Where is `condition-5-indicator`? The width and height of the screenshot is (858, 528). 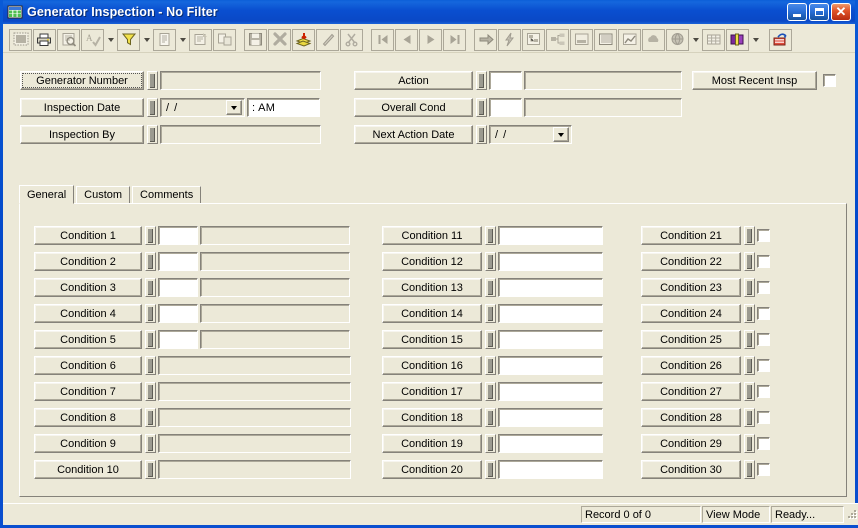
condition-5-indicator is located at coordinates (150, 339).